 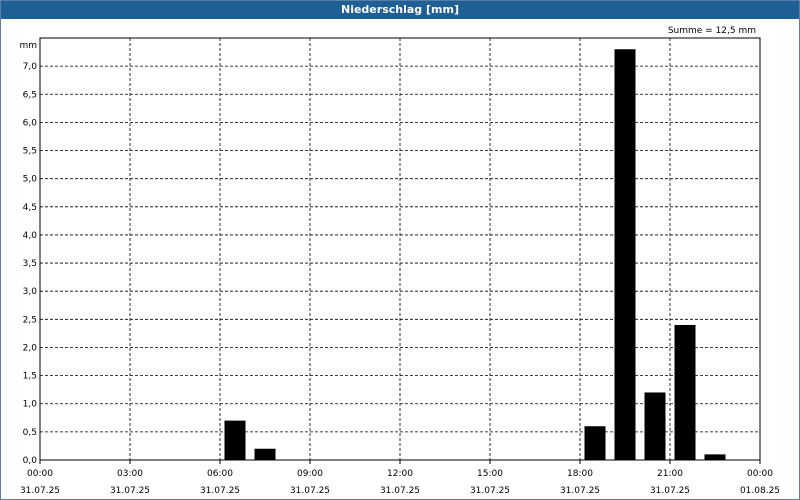 I want to click on x-tick-time: 18:00, so click(x=580, y=474).